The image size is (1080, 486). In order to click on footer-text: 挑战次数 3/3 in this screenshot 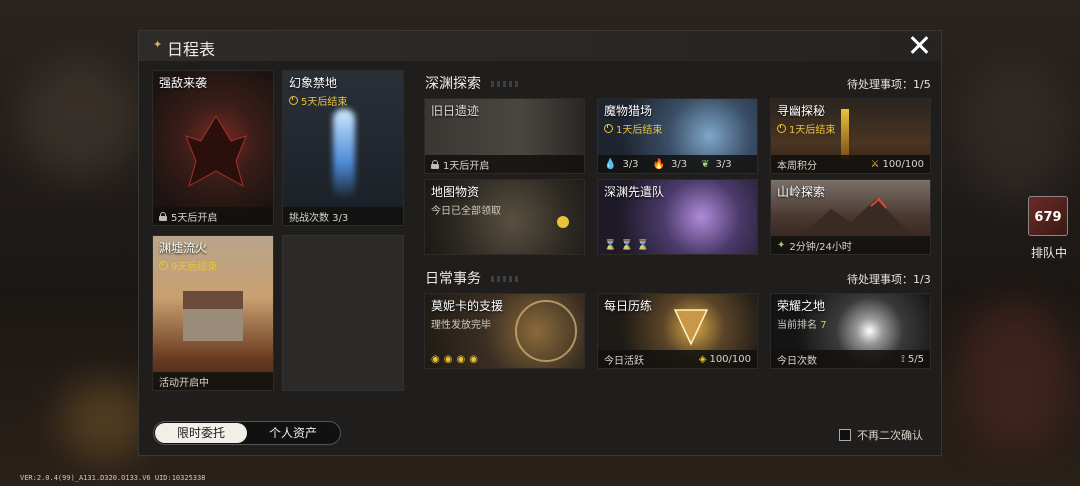, I will do `click(319, 218)`.